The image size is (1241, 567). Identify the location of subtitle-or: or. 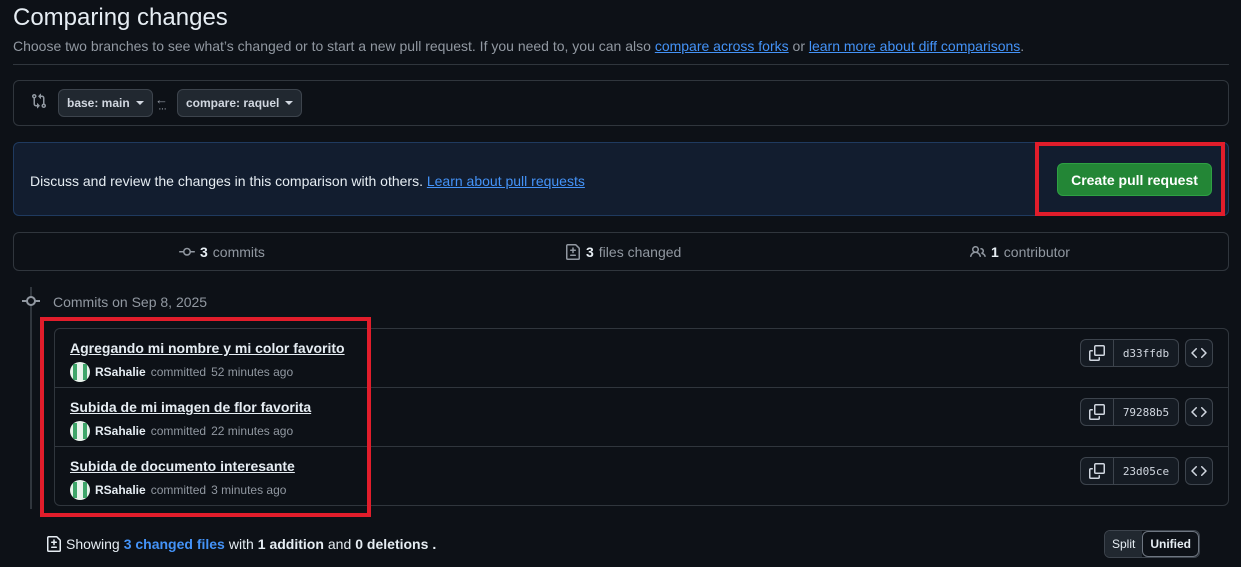
(798, 46).